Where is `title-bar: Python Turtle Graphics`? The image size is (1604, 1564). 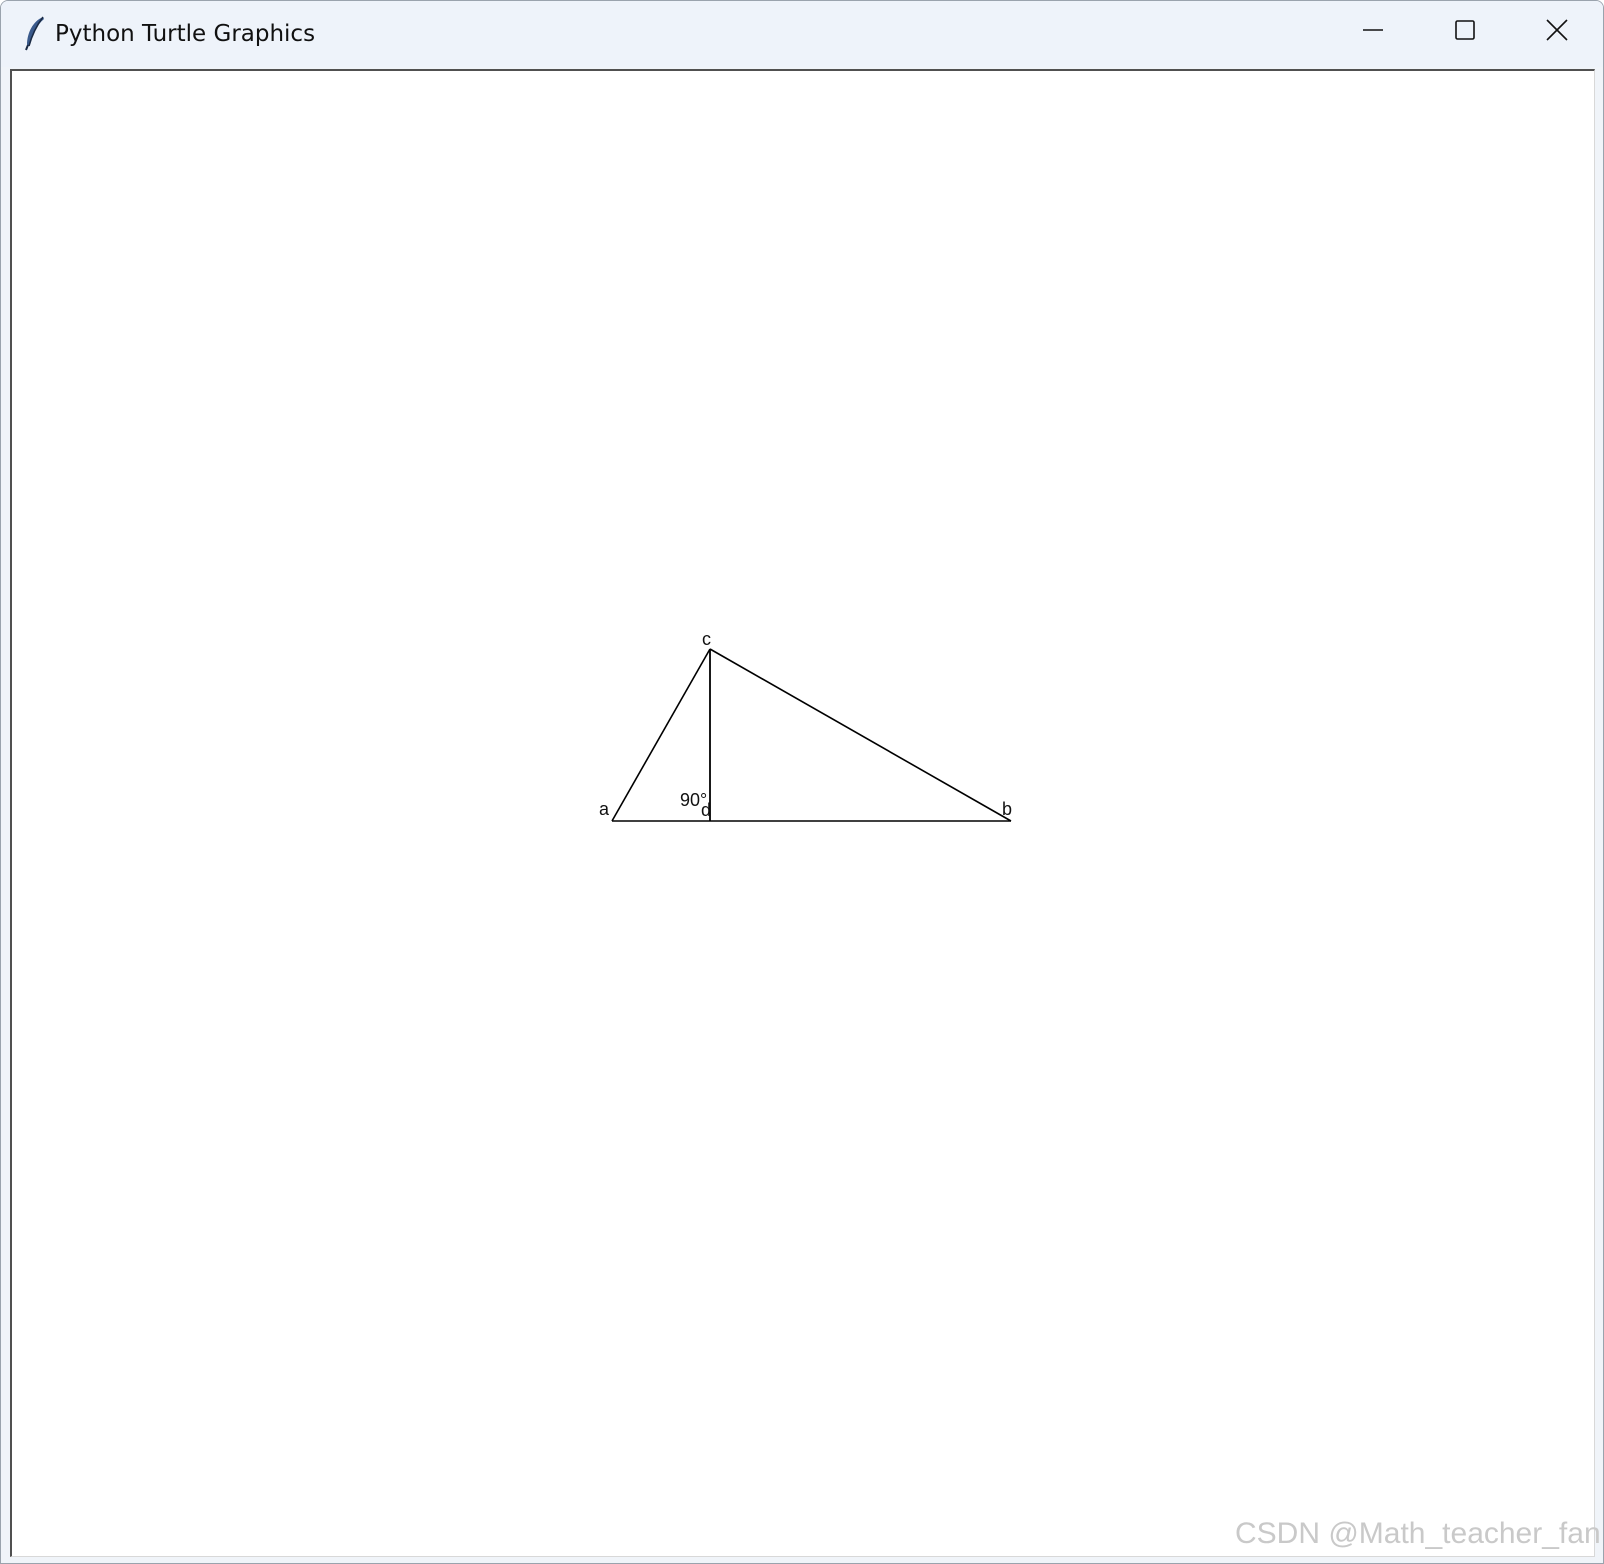 title-bar: Python Turtle Graphics is located at coordinates (802, 34).